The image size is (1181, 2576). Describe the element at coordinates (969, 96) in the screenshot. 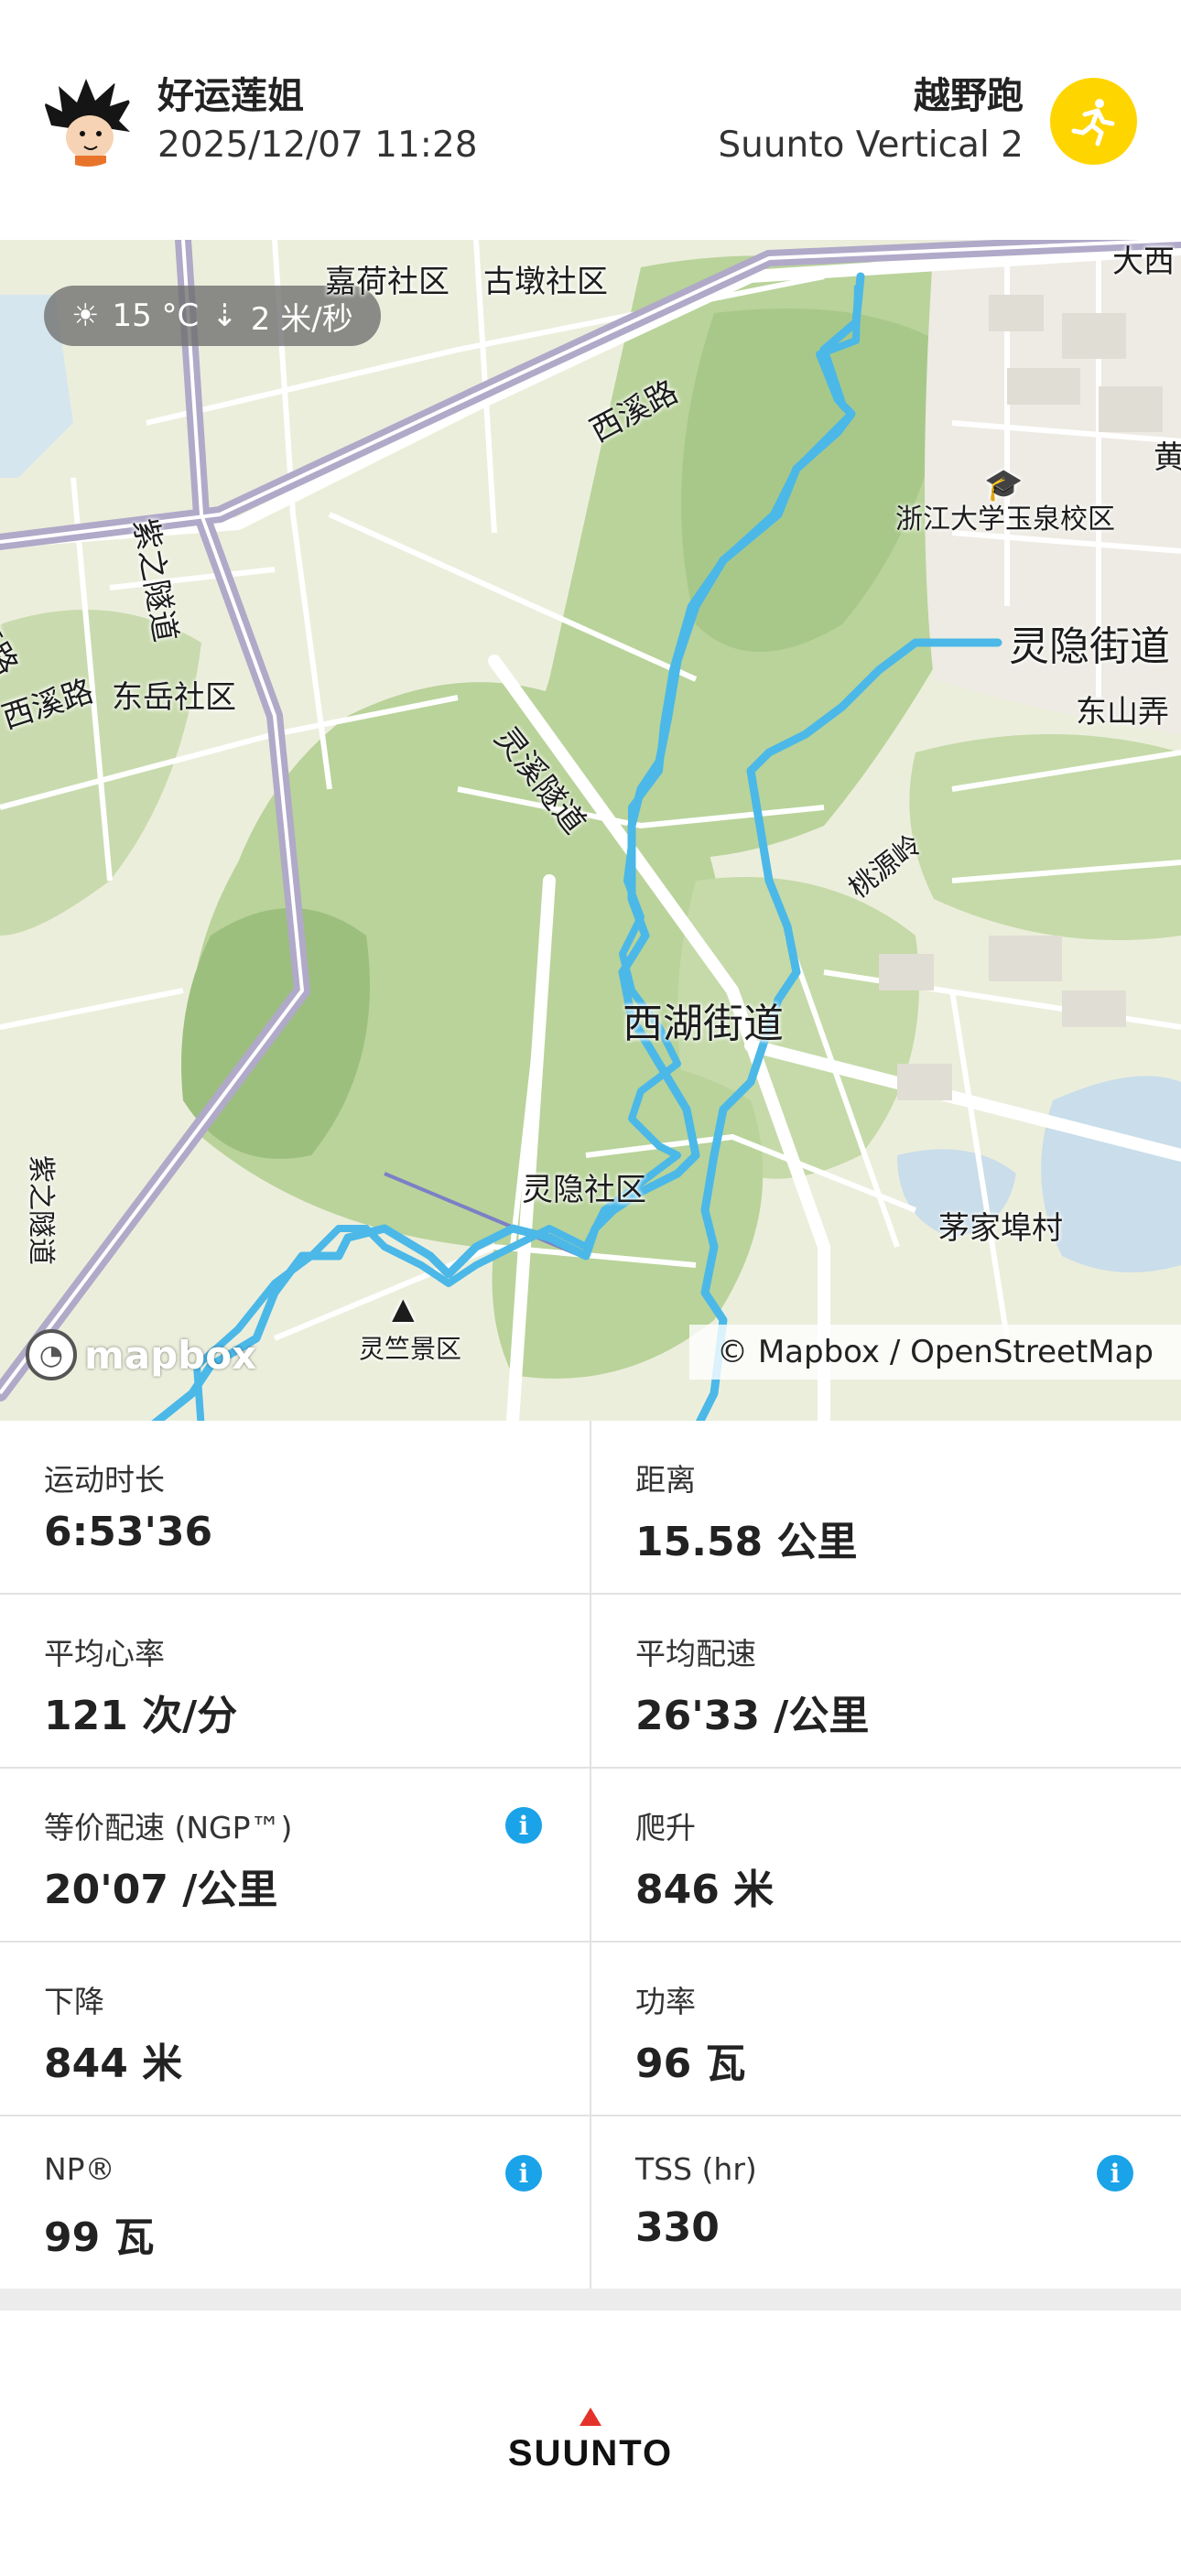

I see `sport-type: 越野跑` at that location.